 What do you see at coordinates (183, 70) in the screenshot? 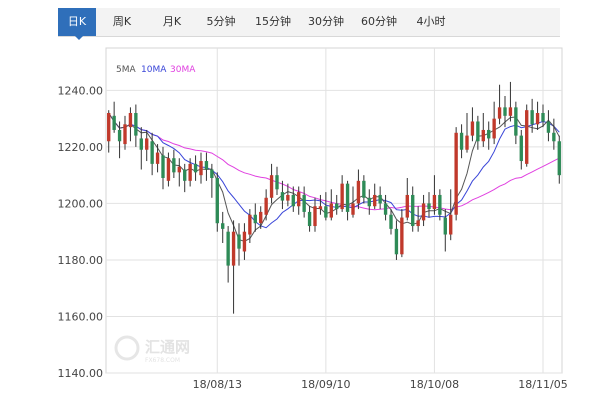
I see `legend-item: 30MA` at bounding box center [183, 70].